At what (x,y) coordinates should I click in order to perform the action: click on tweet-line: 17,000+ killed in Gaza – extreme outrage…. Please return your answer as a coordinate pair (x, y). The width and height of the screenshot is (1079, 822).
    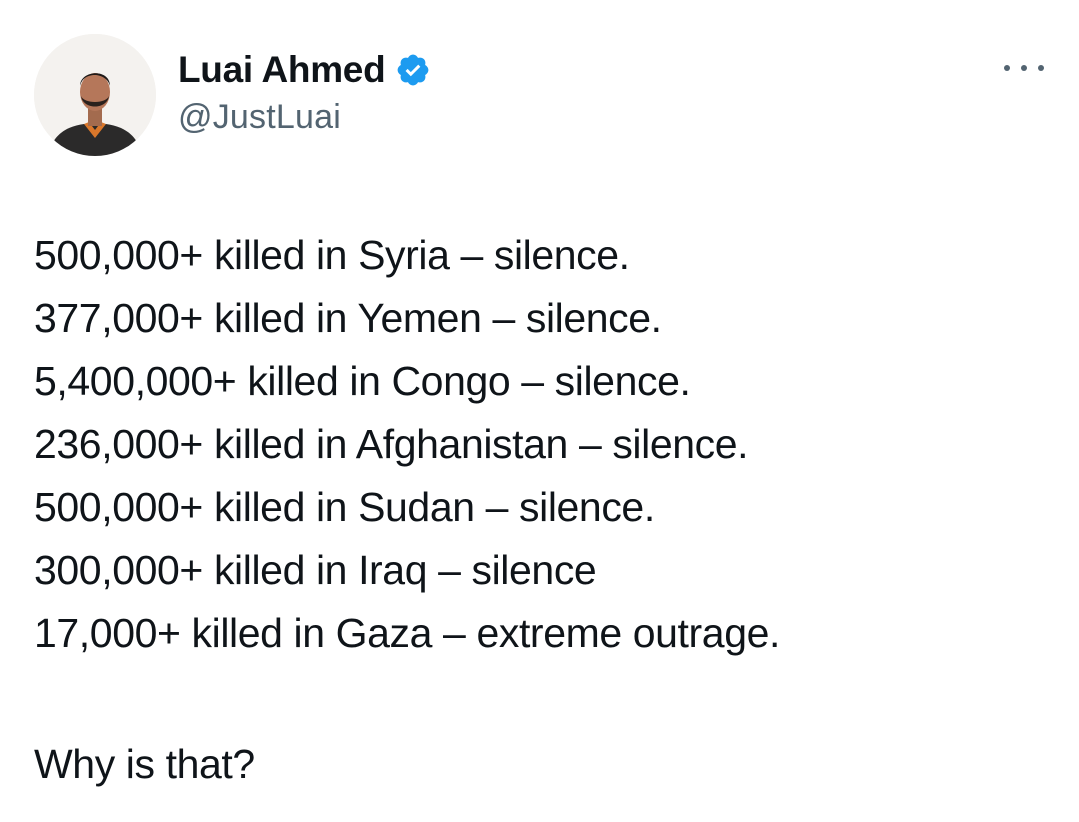
    Looking at the image, I should click on (407, 633).